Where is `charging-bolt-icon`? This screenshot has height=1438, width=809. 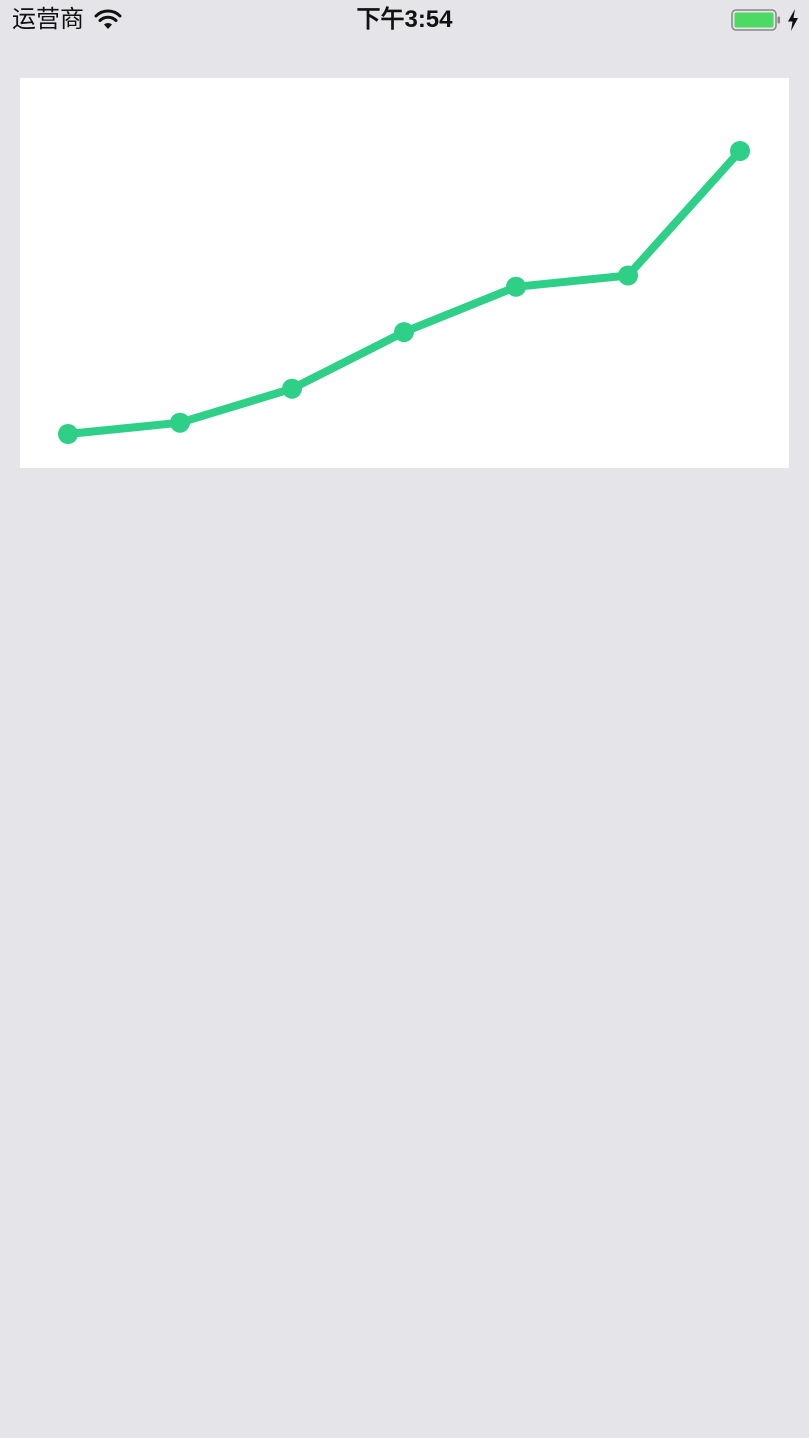
charging-bolt-icon is located at coordinates (793, 20).